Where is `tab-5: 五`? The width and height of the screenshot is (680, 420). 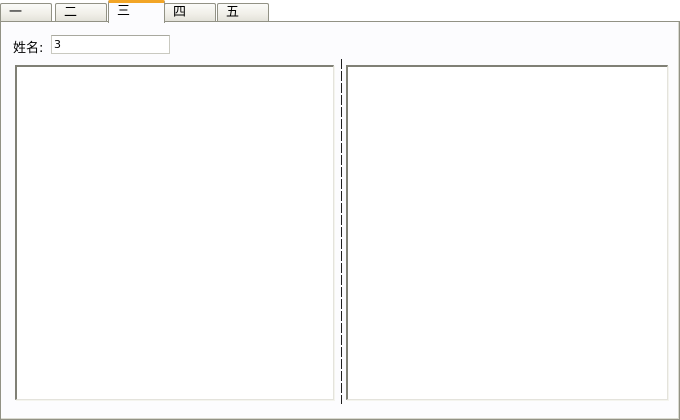
tab-5: 五 is located at coordinates (243, 12).